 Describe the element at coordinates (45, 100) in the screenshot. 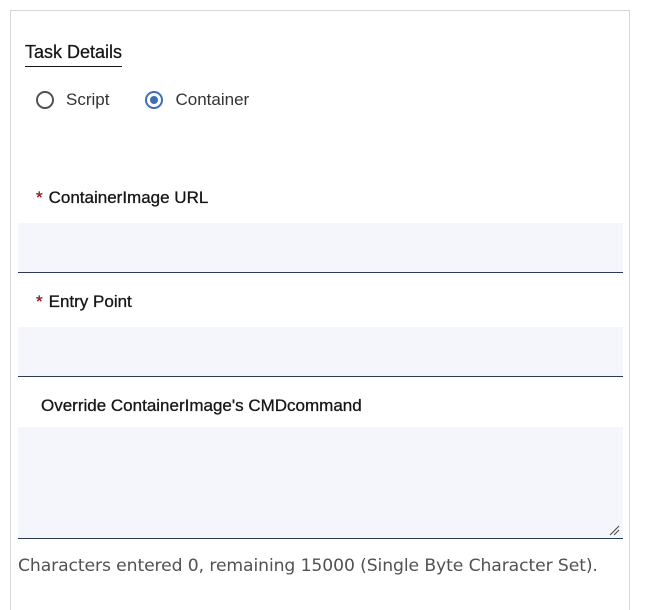

I see `radio-unselected-icon` at that location.